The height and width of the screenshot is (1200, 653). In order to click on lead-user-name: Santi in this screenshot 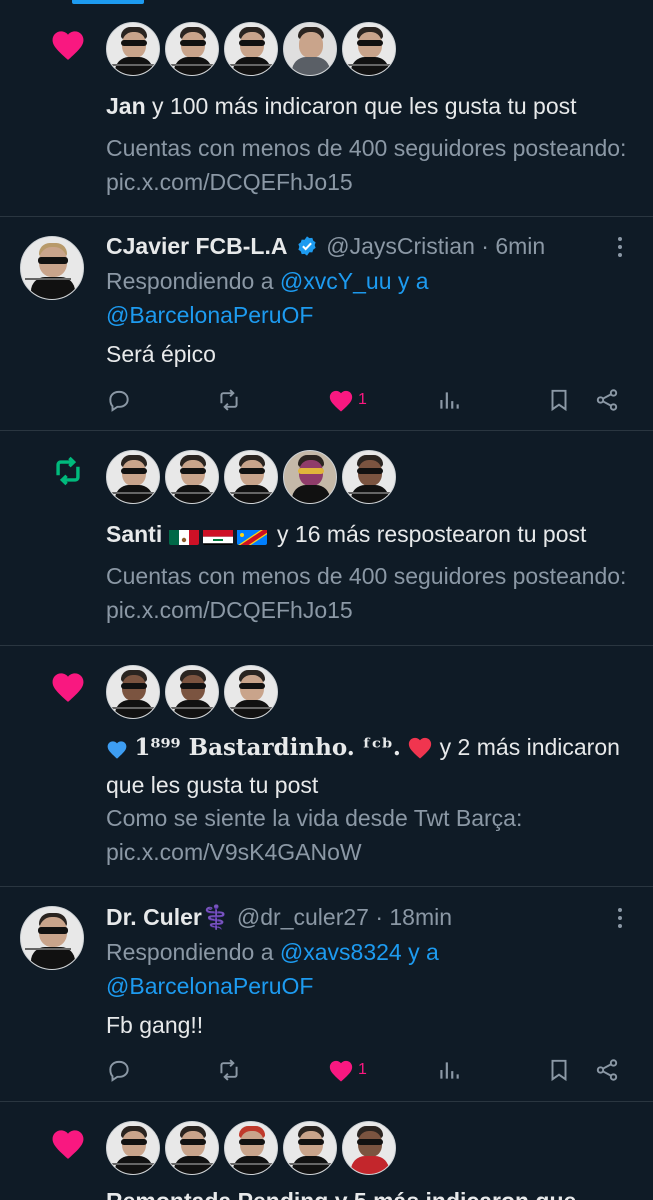, I will do `click(134, 534)`.